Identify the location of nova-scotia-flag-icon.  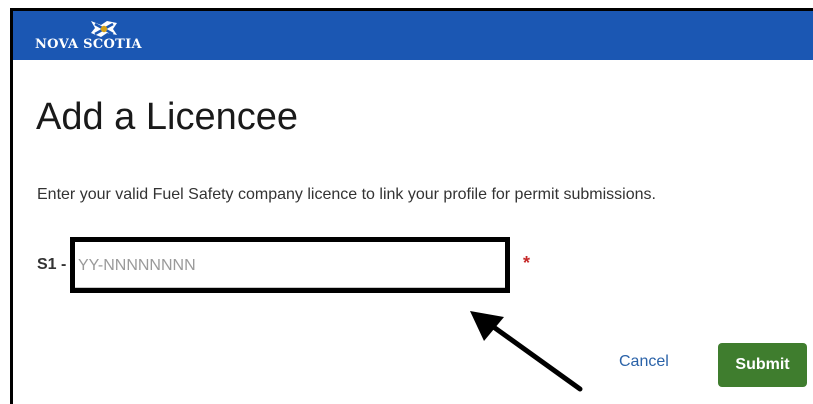
(104, 29).